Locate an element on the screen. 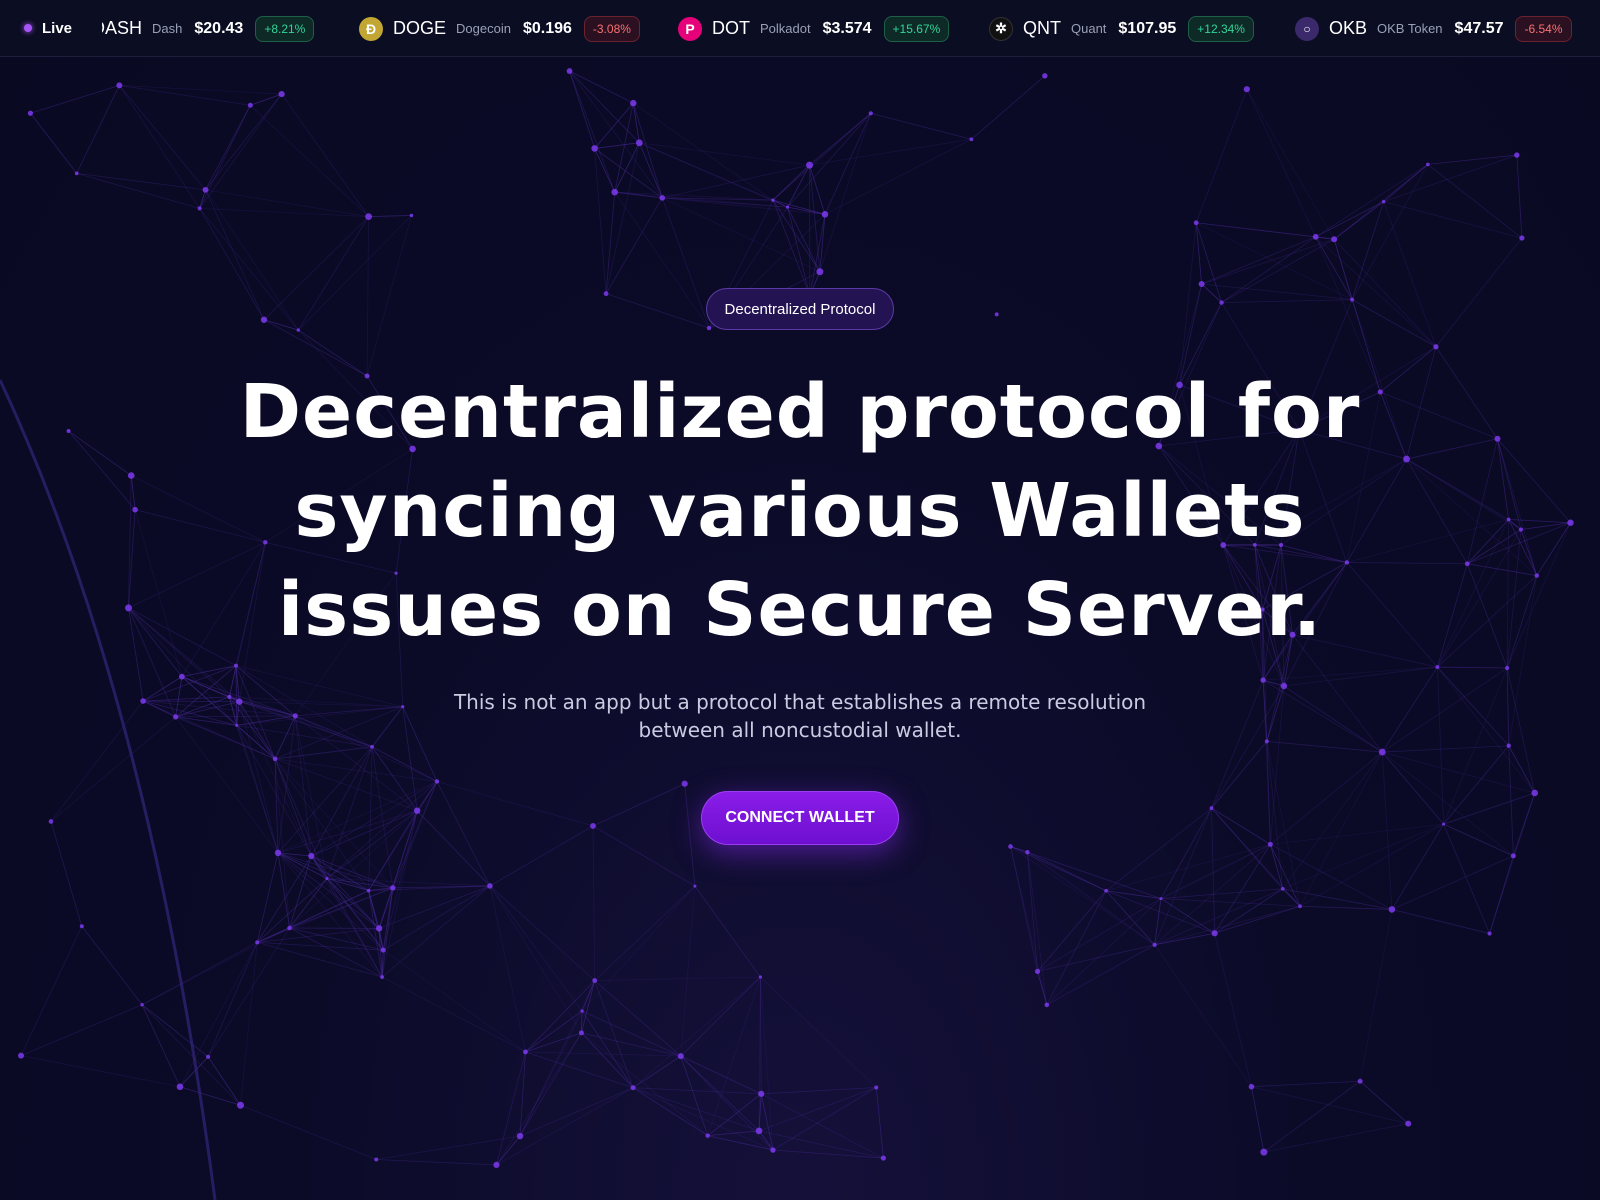 The width and height of the screenshot is (1600, 1200). coin-price: $47.57 is located at coordinates (1479, 28).